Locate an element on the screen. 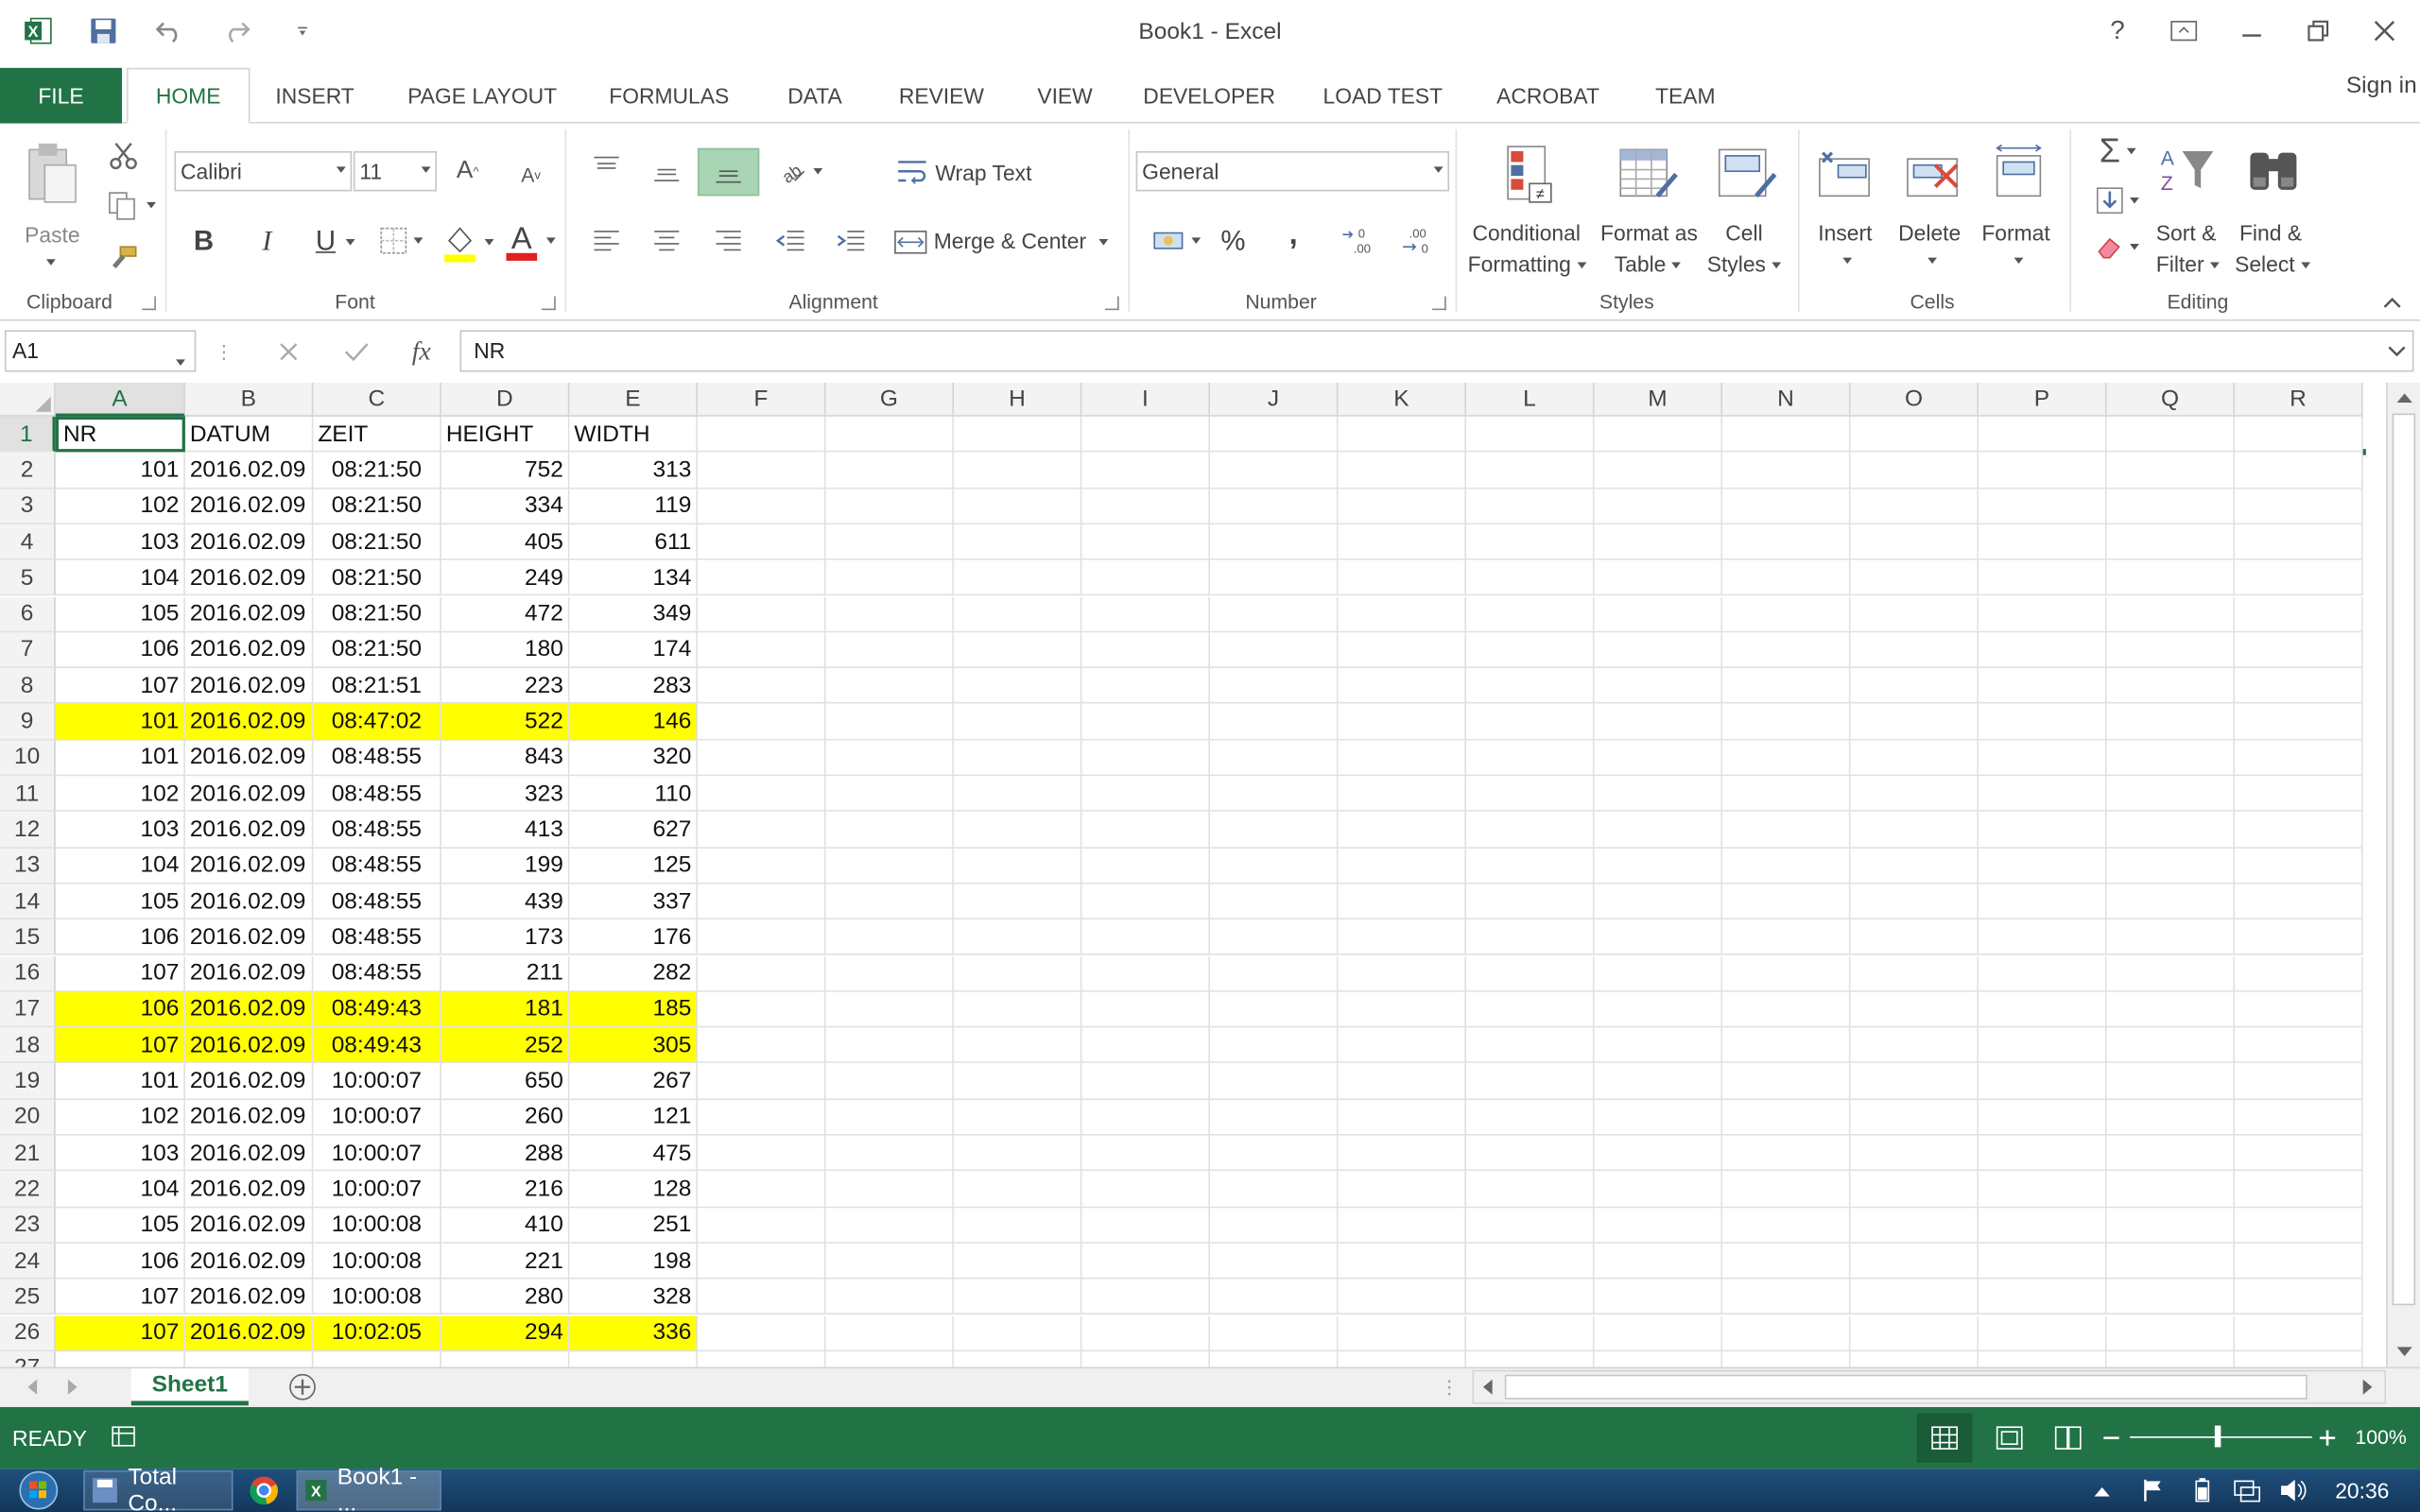 The width and height of the screenshot is (2420, 1512). cell-j10 is located at coordinates (1274, 758).